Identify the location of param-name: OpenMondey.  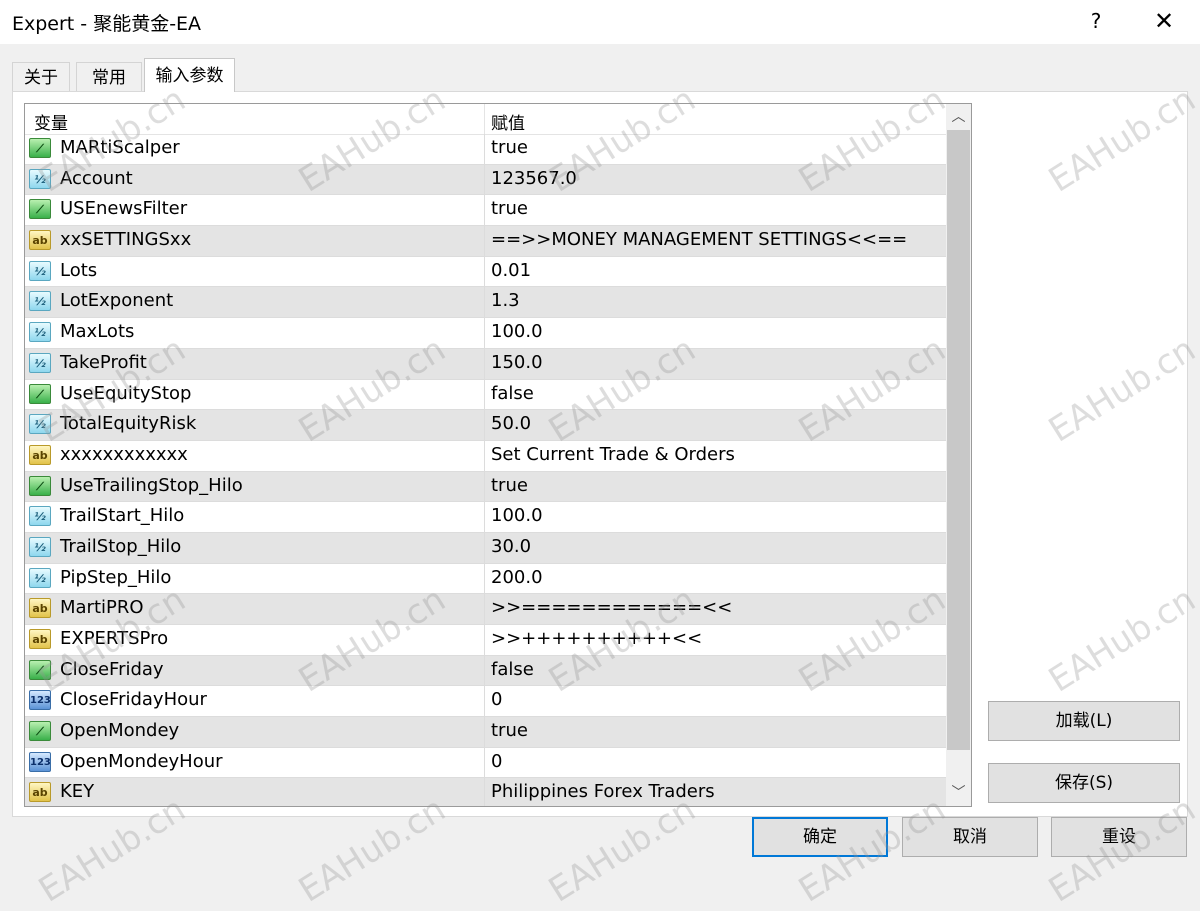
(120, 731).